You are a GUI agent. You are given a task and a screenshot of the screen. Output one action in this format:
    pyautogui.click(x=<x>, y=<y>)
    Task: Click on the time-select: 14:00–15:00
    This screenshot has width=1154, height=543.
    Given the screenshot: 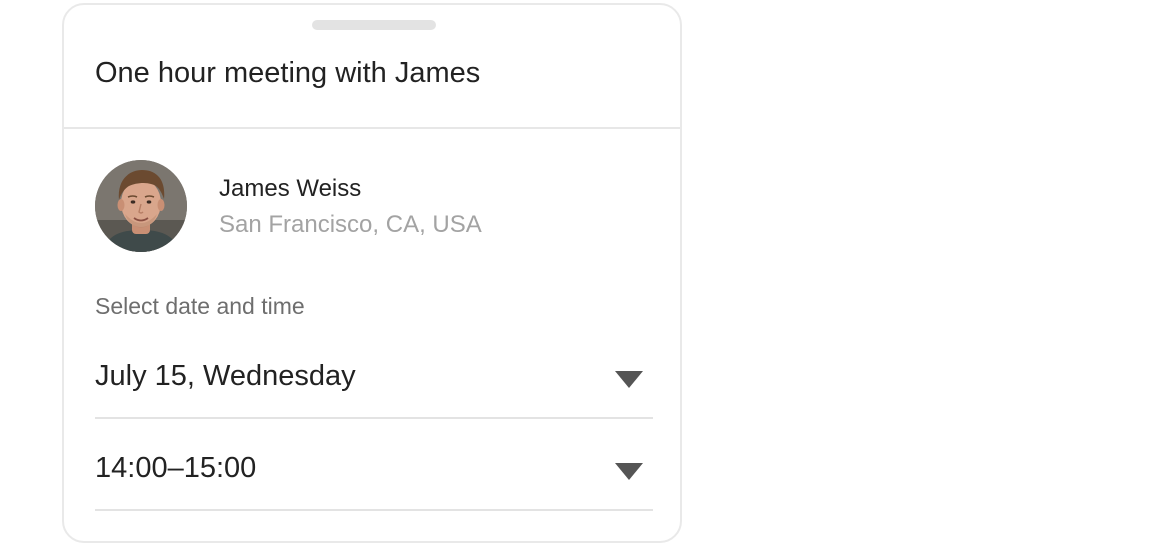 What is the action you would take?
    pyautogui.click(x=374, y=471)
    